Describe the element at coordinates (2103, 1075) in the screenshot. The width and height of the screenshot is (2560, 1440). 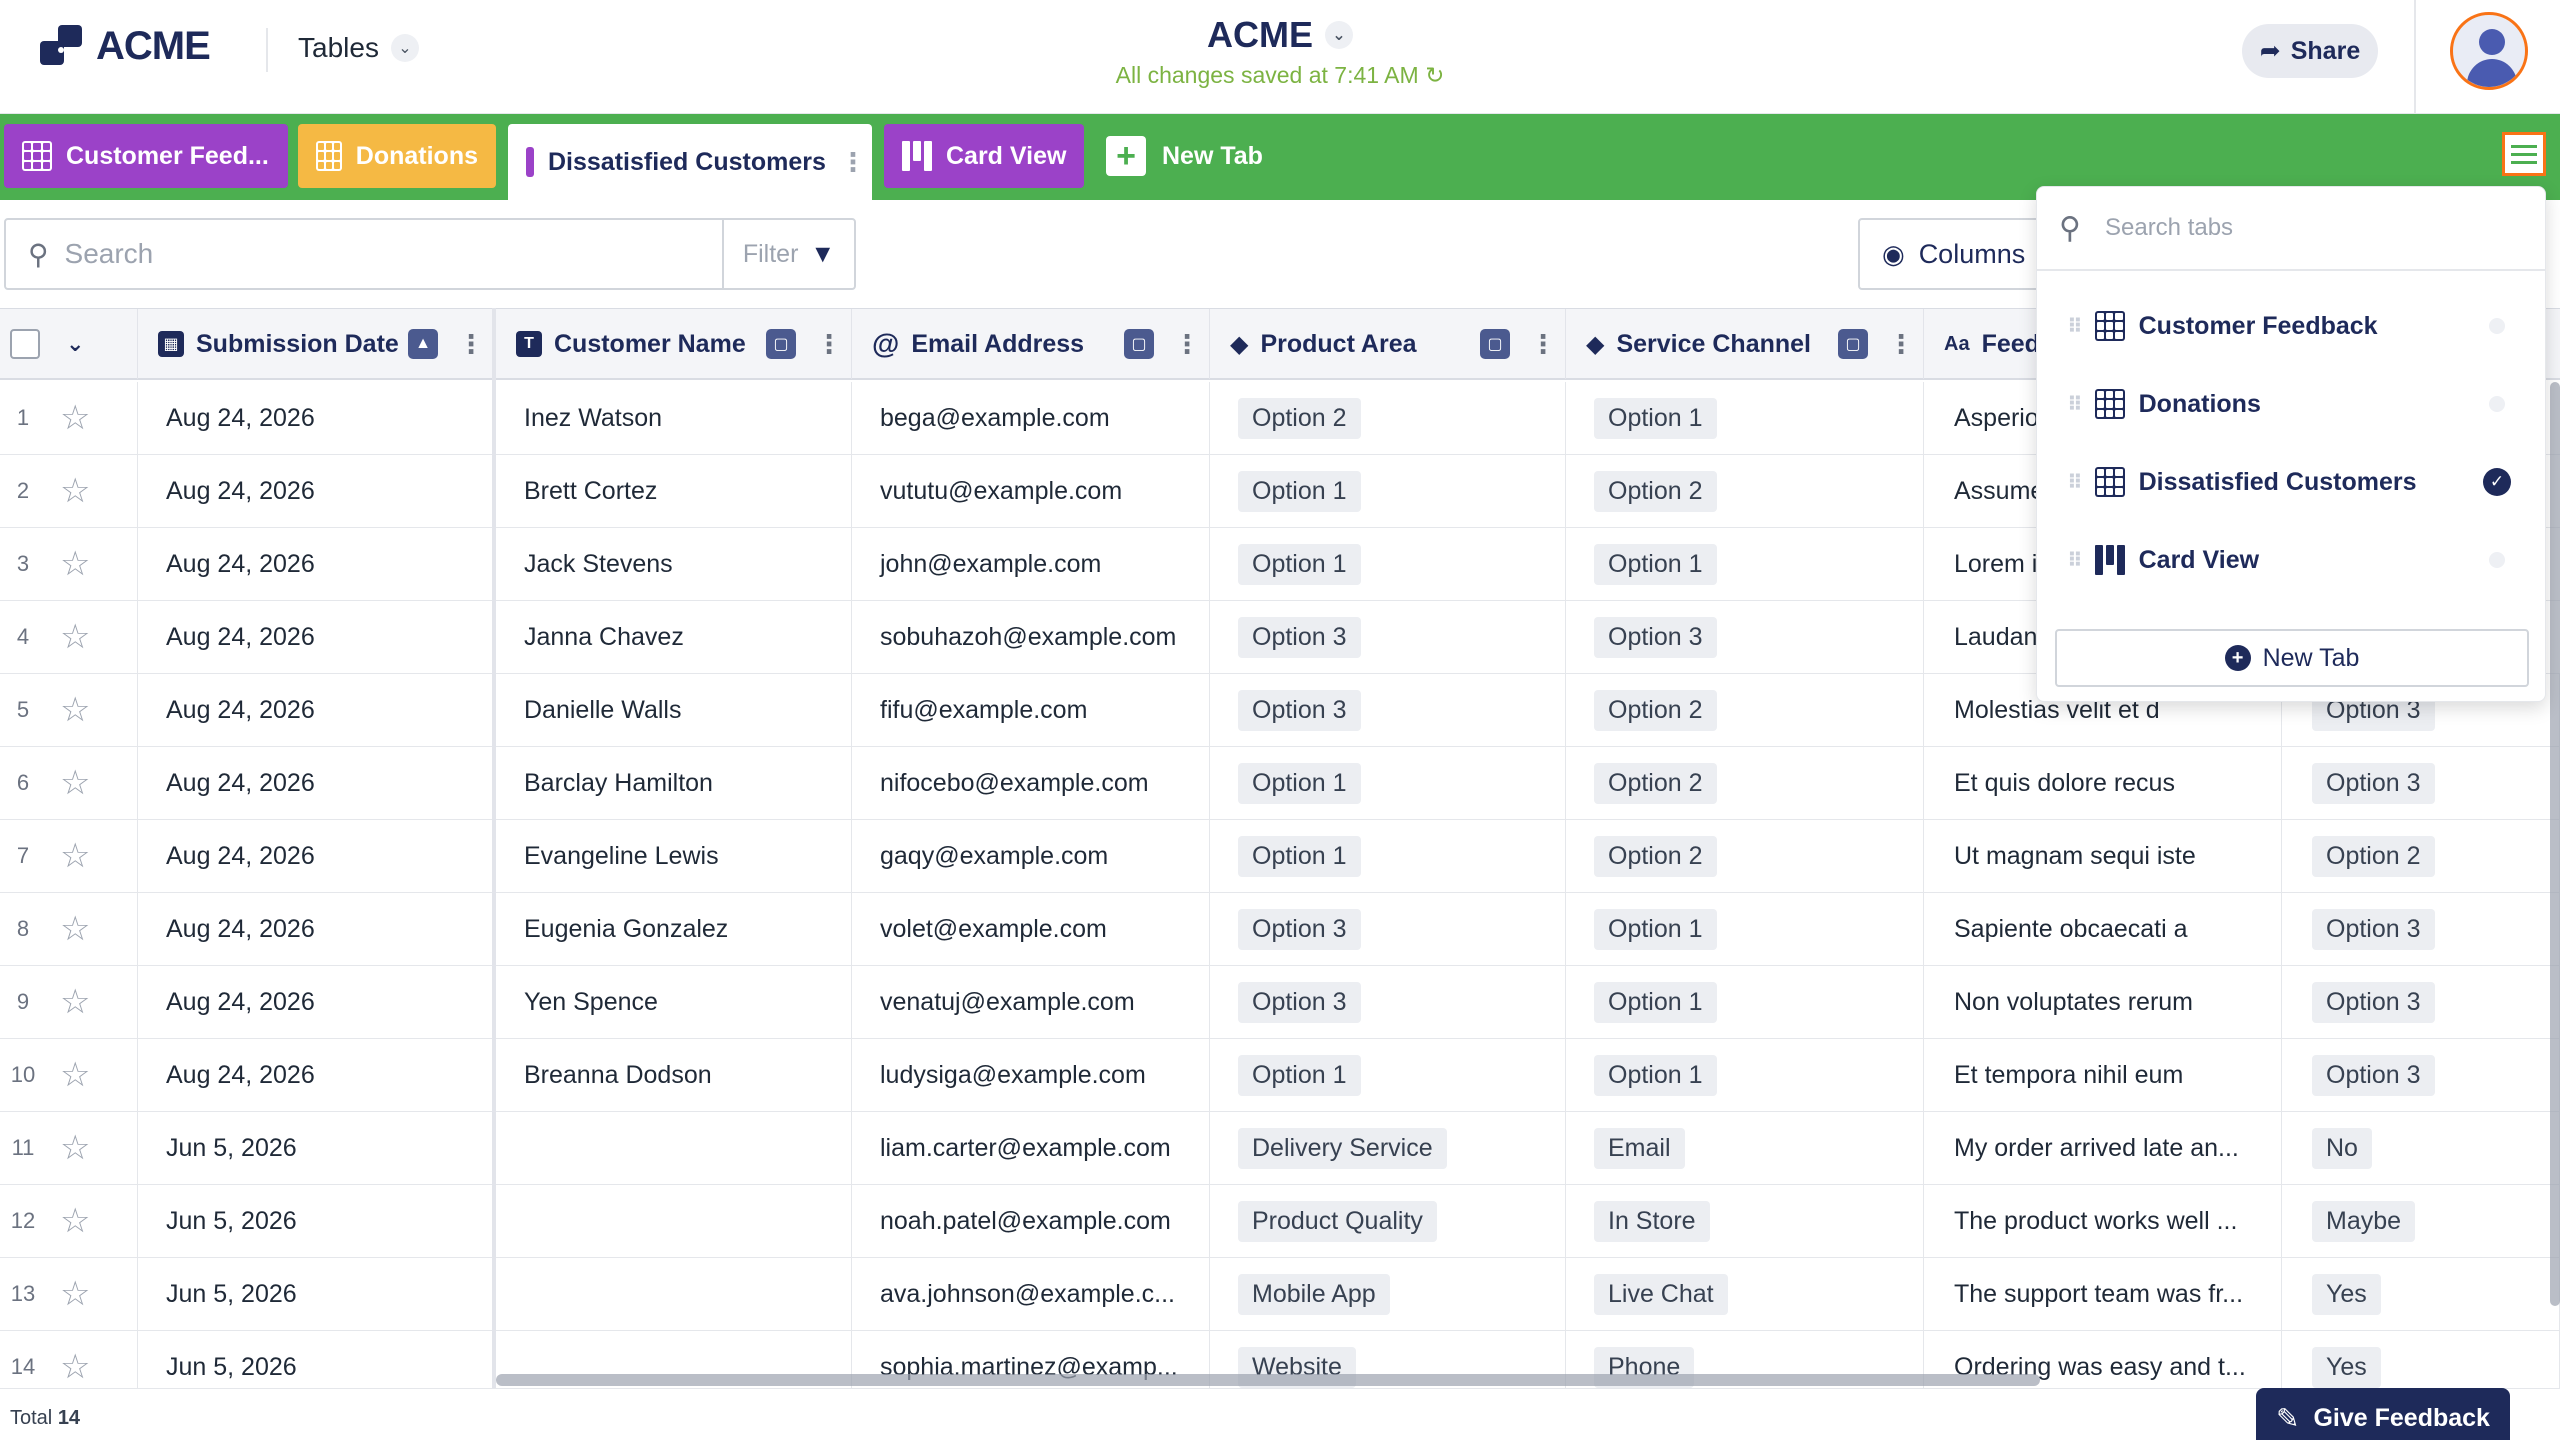
I see `cell-feedback: Et tempora nihil eum` at that location.